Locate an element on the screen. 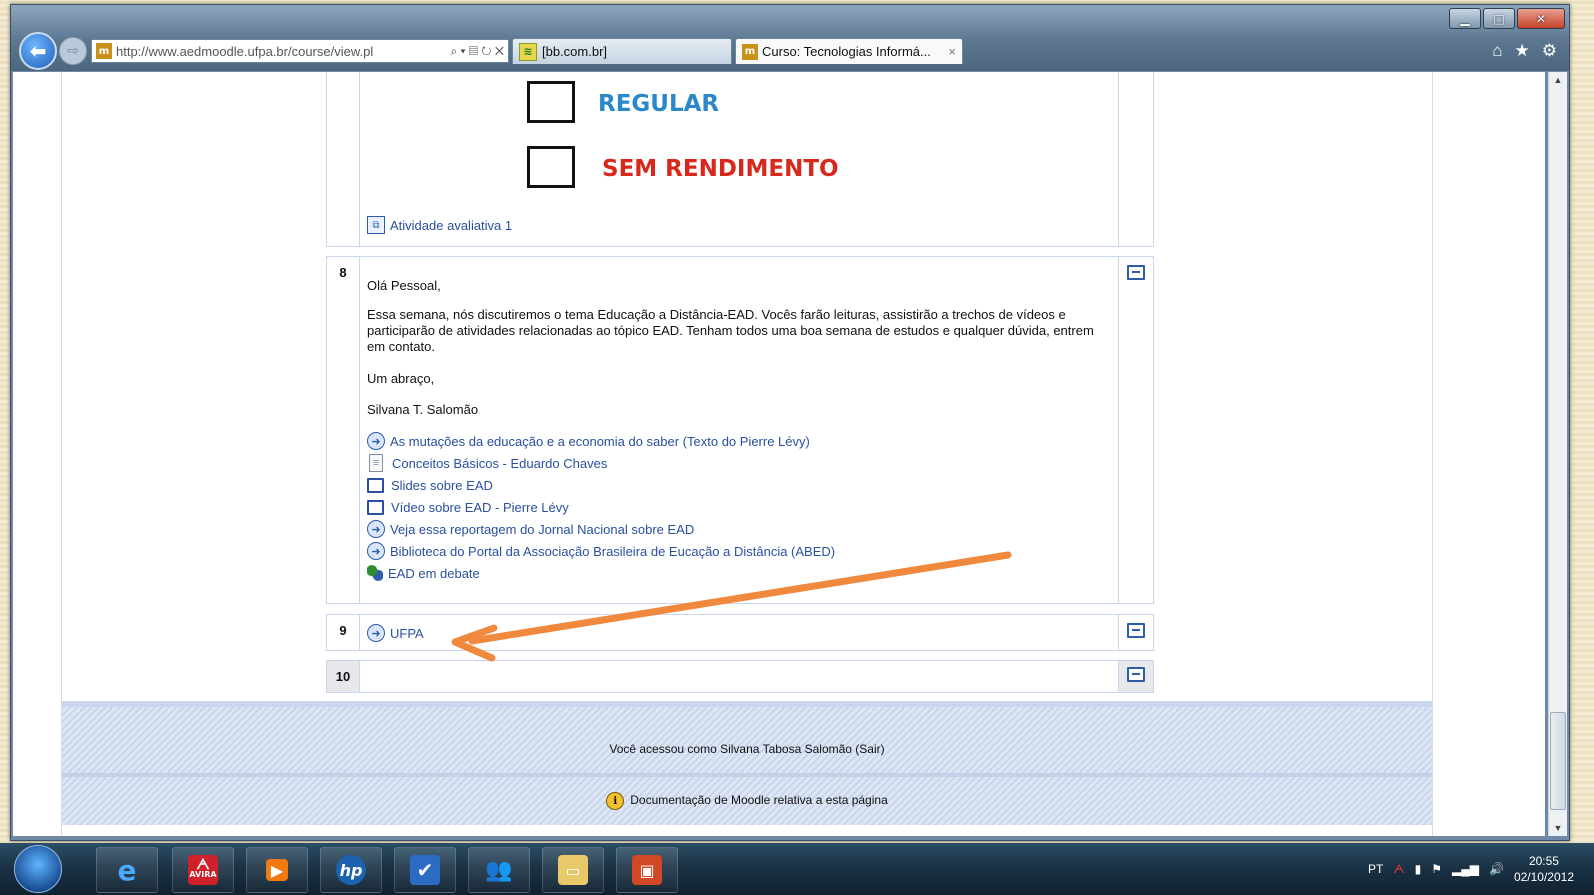 The image size is (1594, 895). tab-curso: m Curso: Tecnologias Informá... × is located at coordinates (849, 51).